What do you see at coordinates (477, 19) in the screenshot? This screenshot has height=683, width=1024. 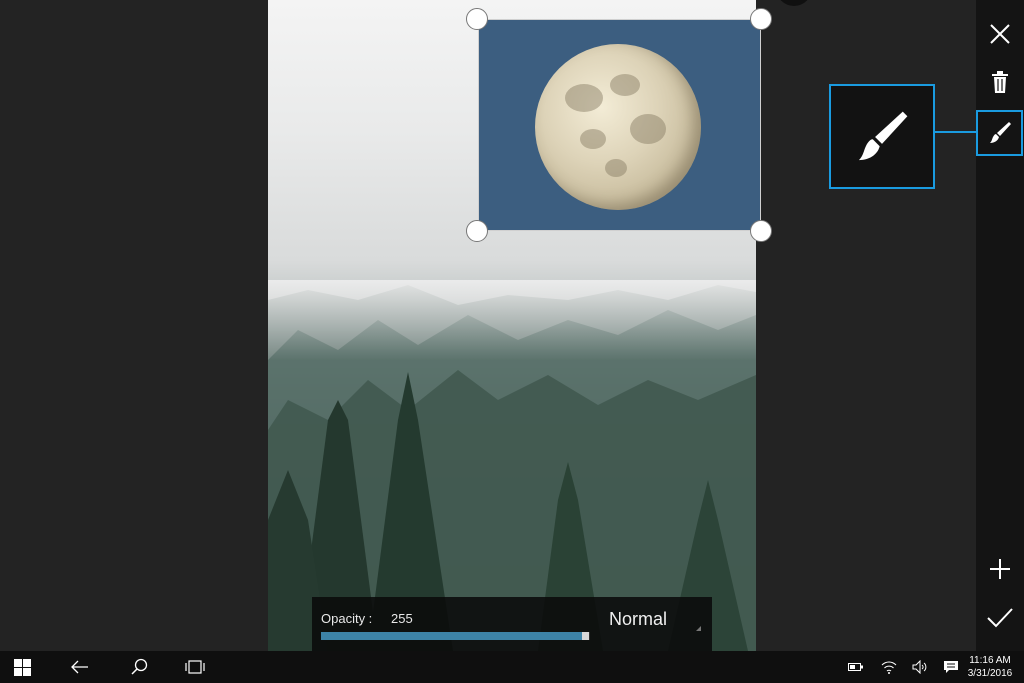 I see `resize-handle-top-left` at bounding box center [477, 19].